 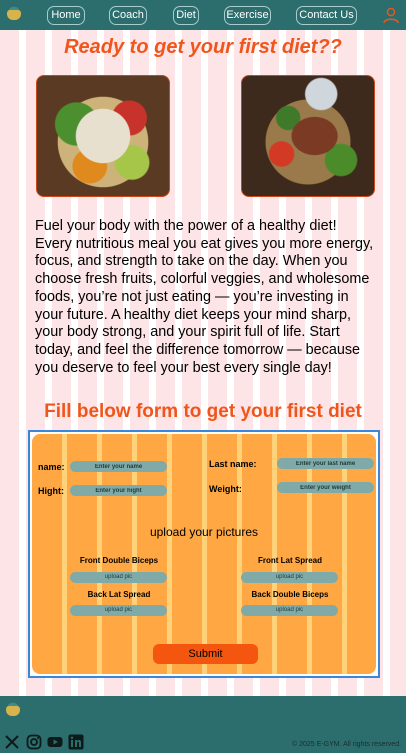 I want to click on linkedin-icon, so click(x=76, y=742).